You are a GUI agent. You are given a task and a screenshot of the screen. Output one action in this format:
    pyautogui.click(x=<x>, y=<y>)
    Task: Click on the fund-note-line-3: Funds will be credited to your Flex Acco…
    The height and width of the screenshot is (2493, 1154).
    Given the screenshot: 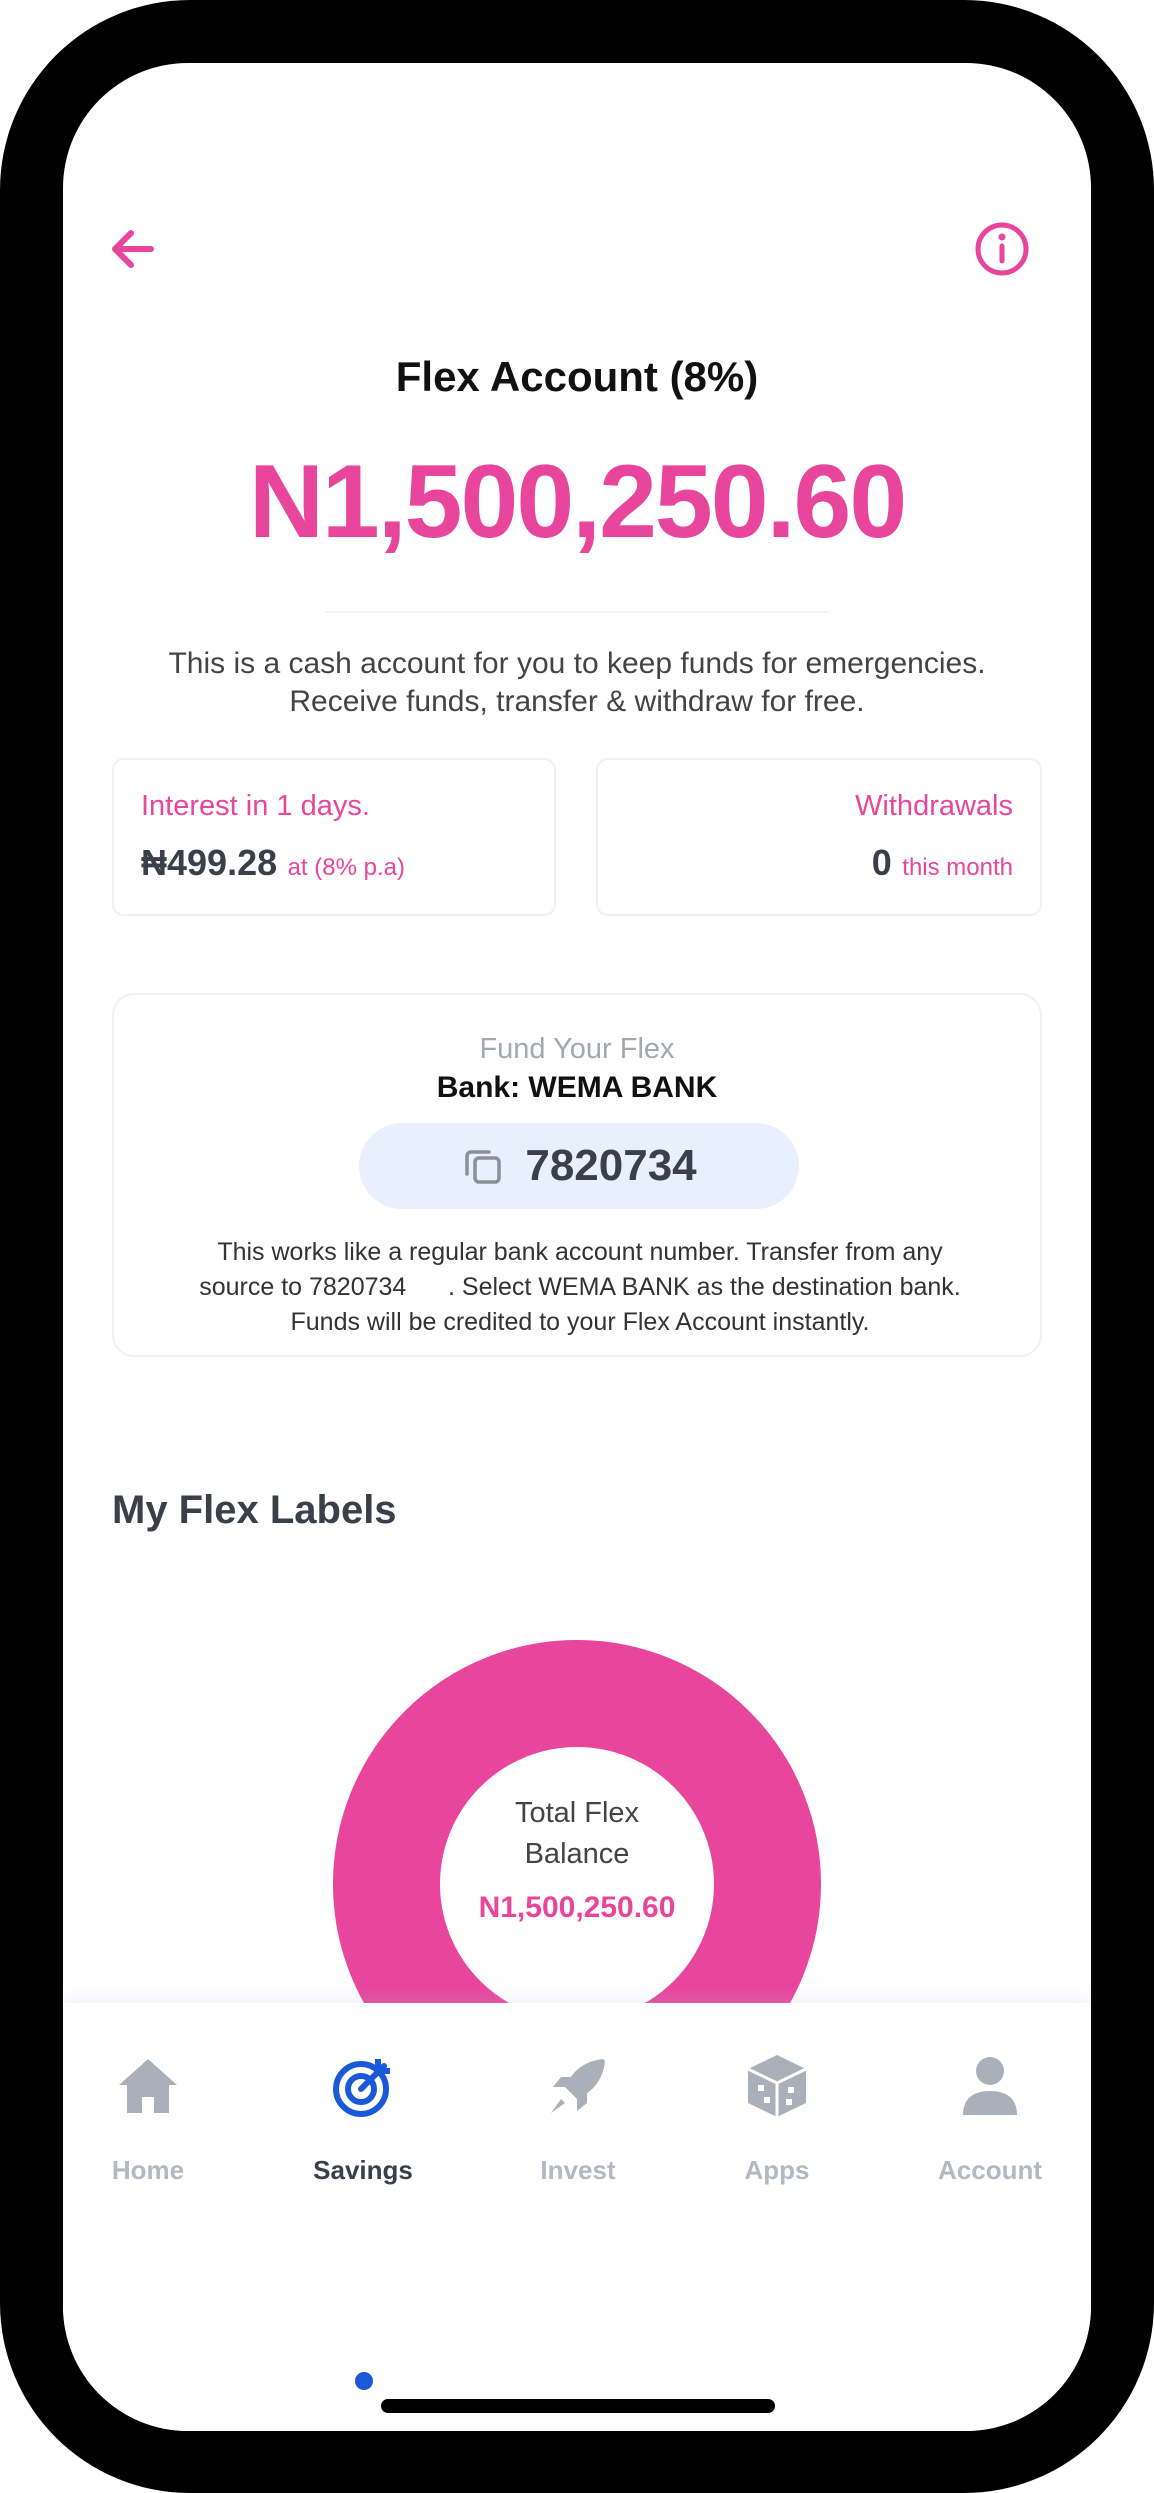 What is the action you would take?
    pyautogui.click(x=580, y=1322)
    